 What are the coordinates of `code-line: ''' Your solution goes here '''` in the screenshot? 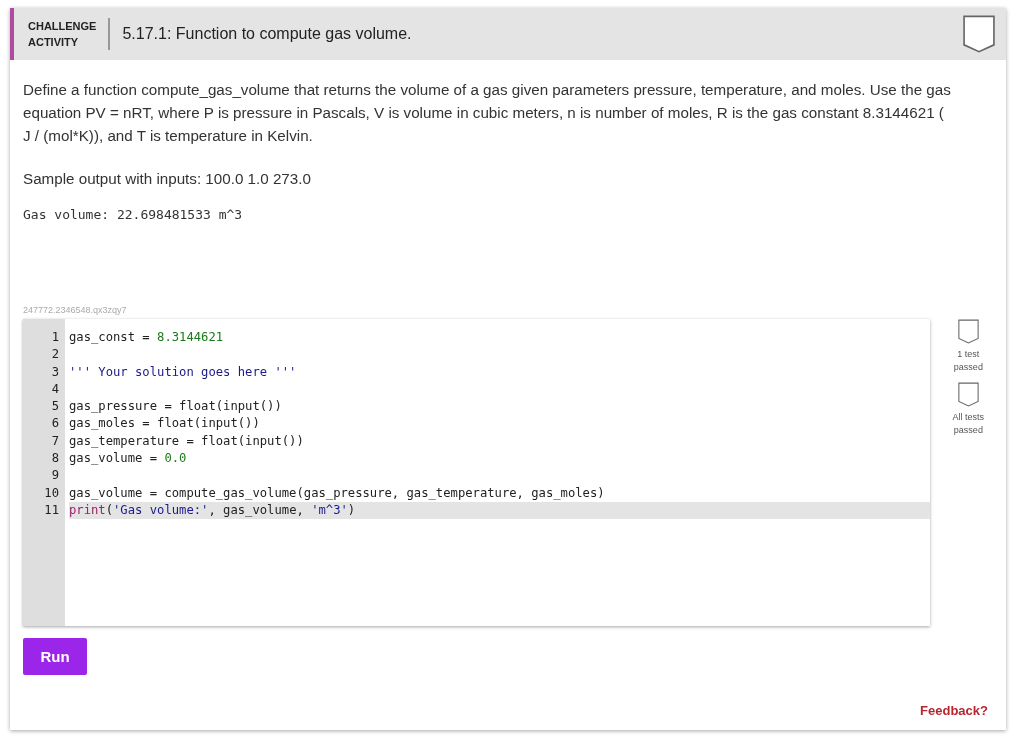 It's located at (183, 372).